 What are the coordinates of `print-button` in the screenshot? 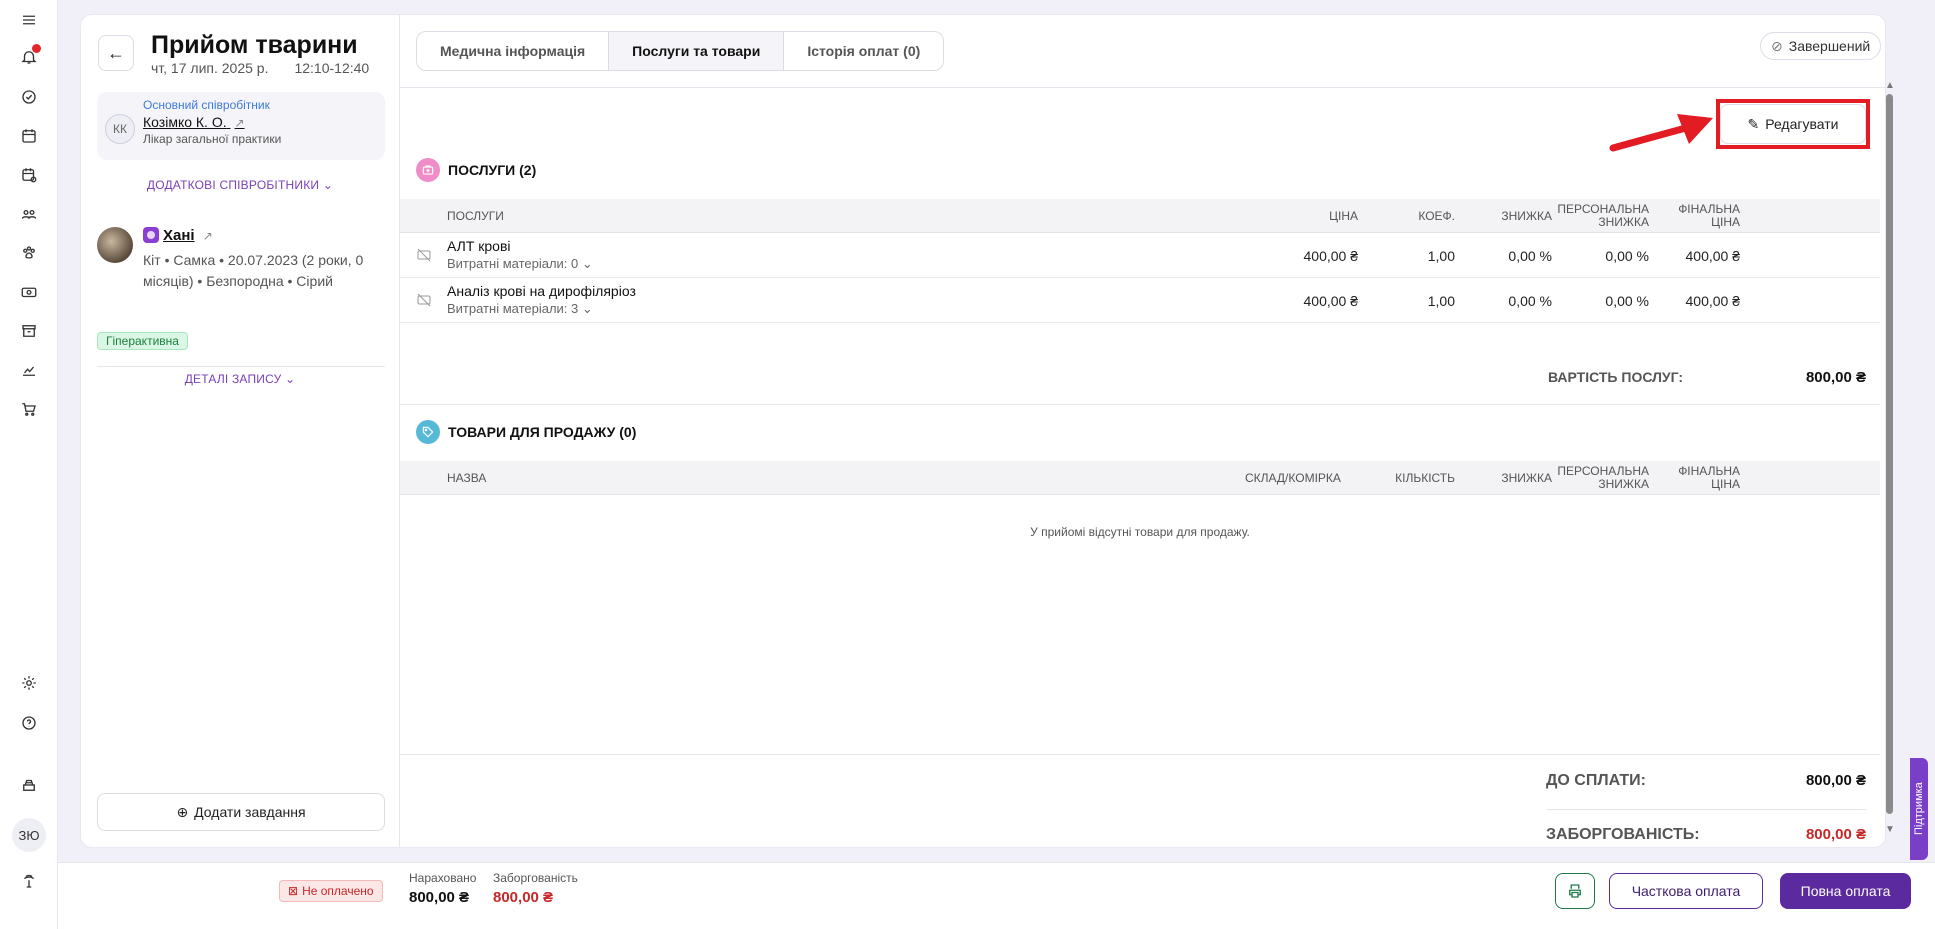 It's located at (1575, 891).